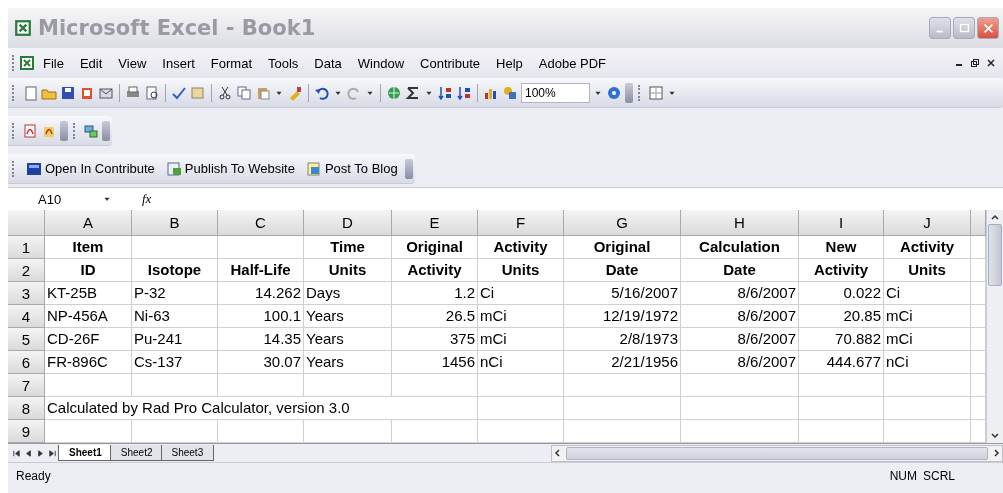  I want to click on table-cell: 444.677, so click(841, 362).